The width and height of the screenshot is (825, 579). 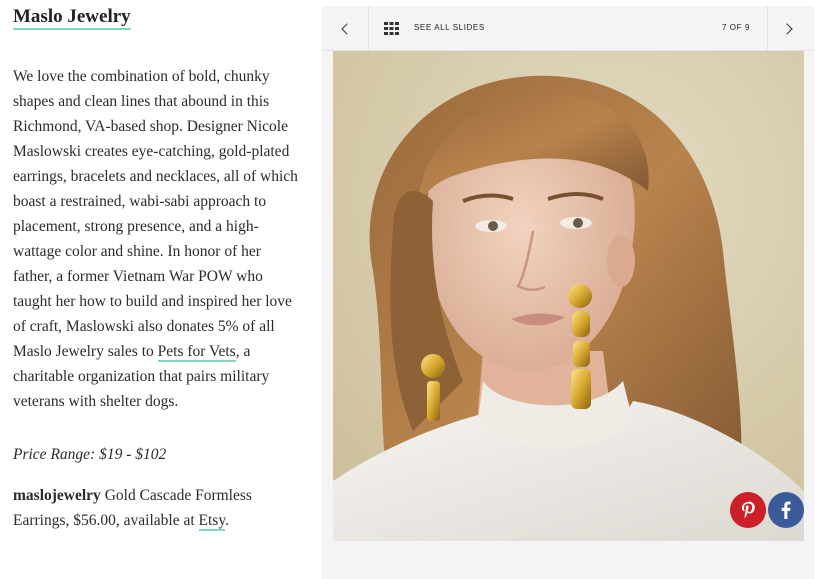 I want to click on pets-for-vets-link: Pets for Vets, so click(x=196, y=352).